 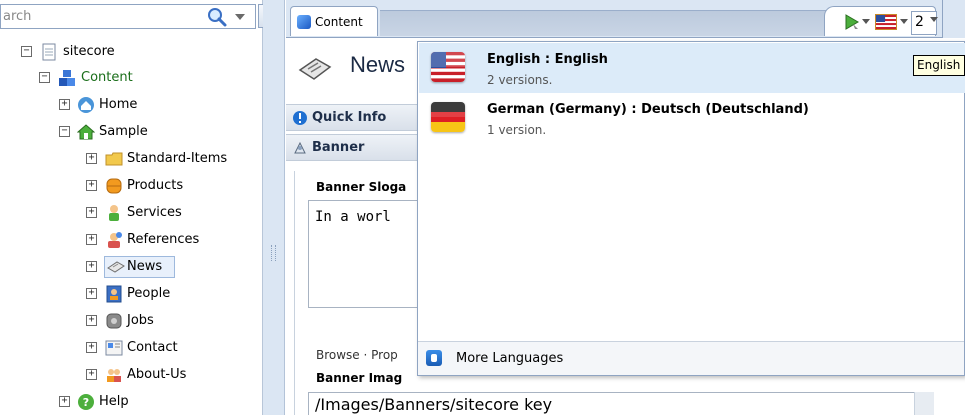 What do you see at coordinates (114, 375) in the screenshot?
I see `about-us-icon` at bounding box center [114, 375].